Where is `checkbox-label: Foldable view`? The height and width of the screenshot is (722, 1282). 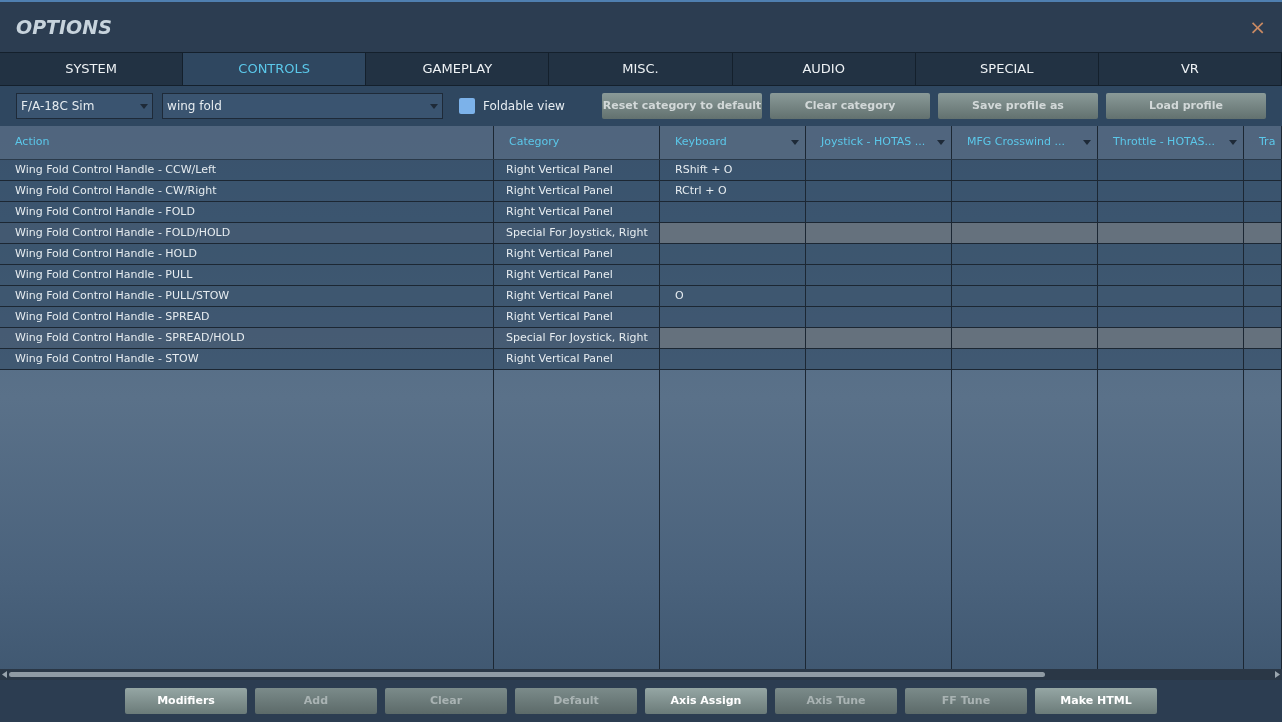 checkbox-label: Foldable view is located at coordinates (524, 106).